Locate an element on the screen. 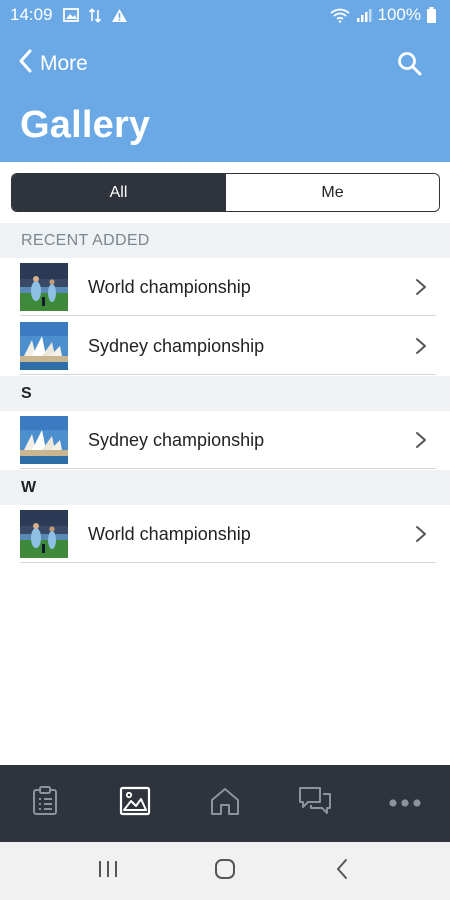  tab-home is located at coordinates (225, 803).